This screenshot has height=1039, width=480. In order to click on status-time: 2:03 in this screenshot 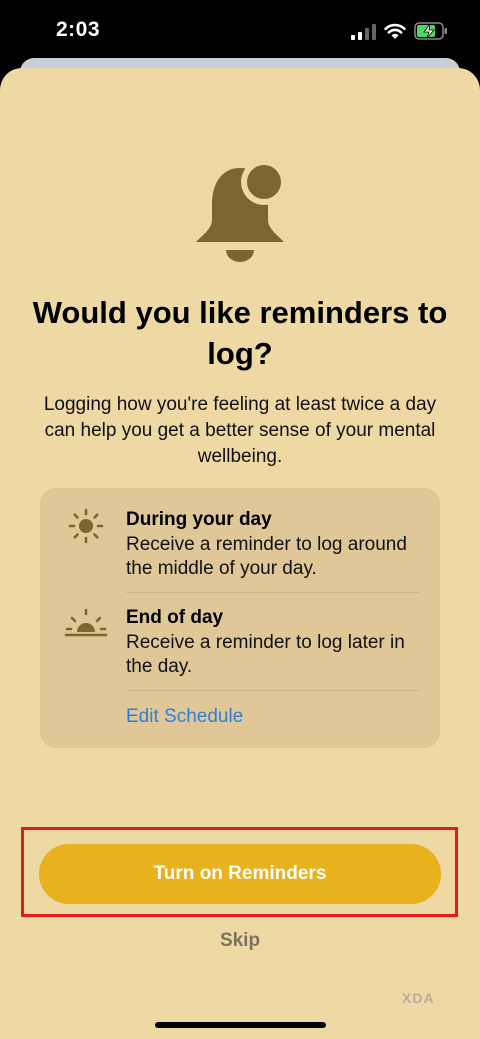, I will do `click(78, 29)`.